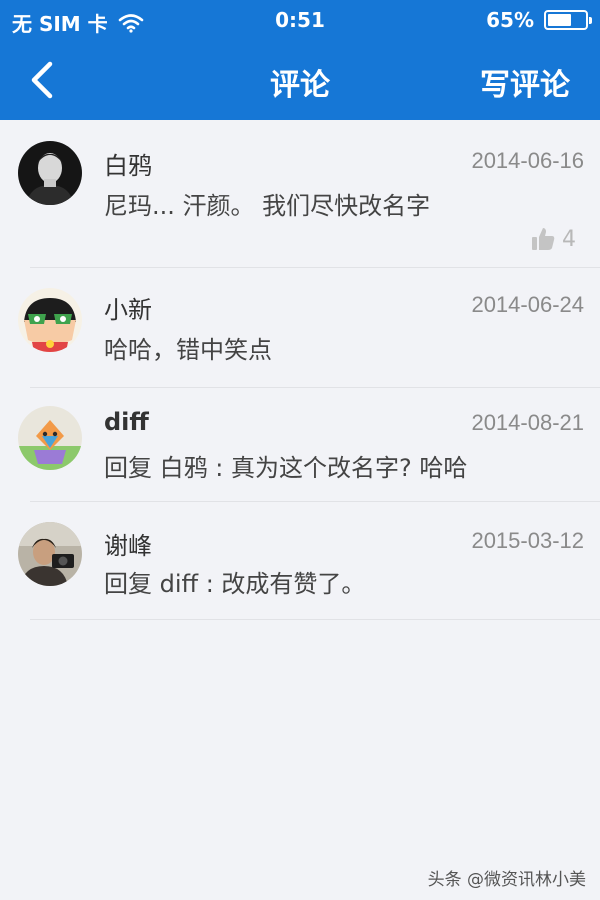  I want to click on thumbs-up-icon, so click(543, 239).